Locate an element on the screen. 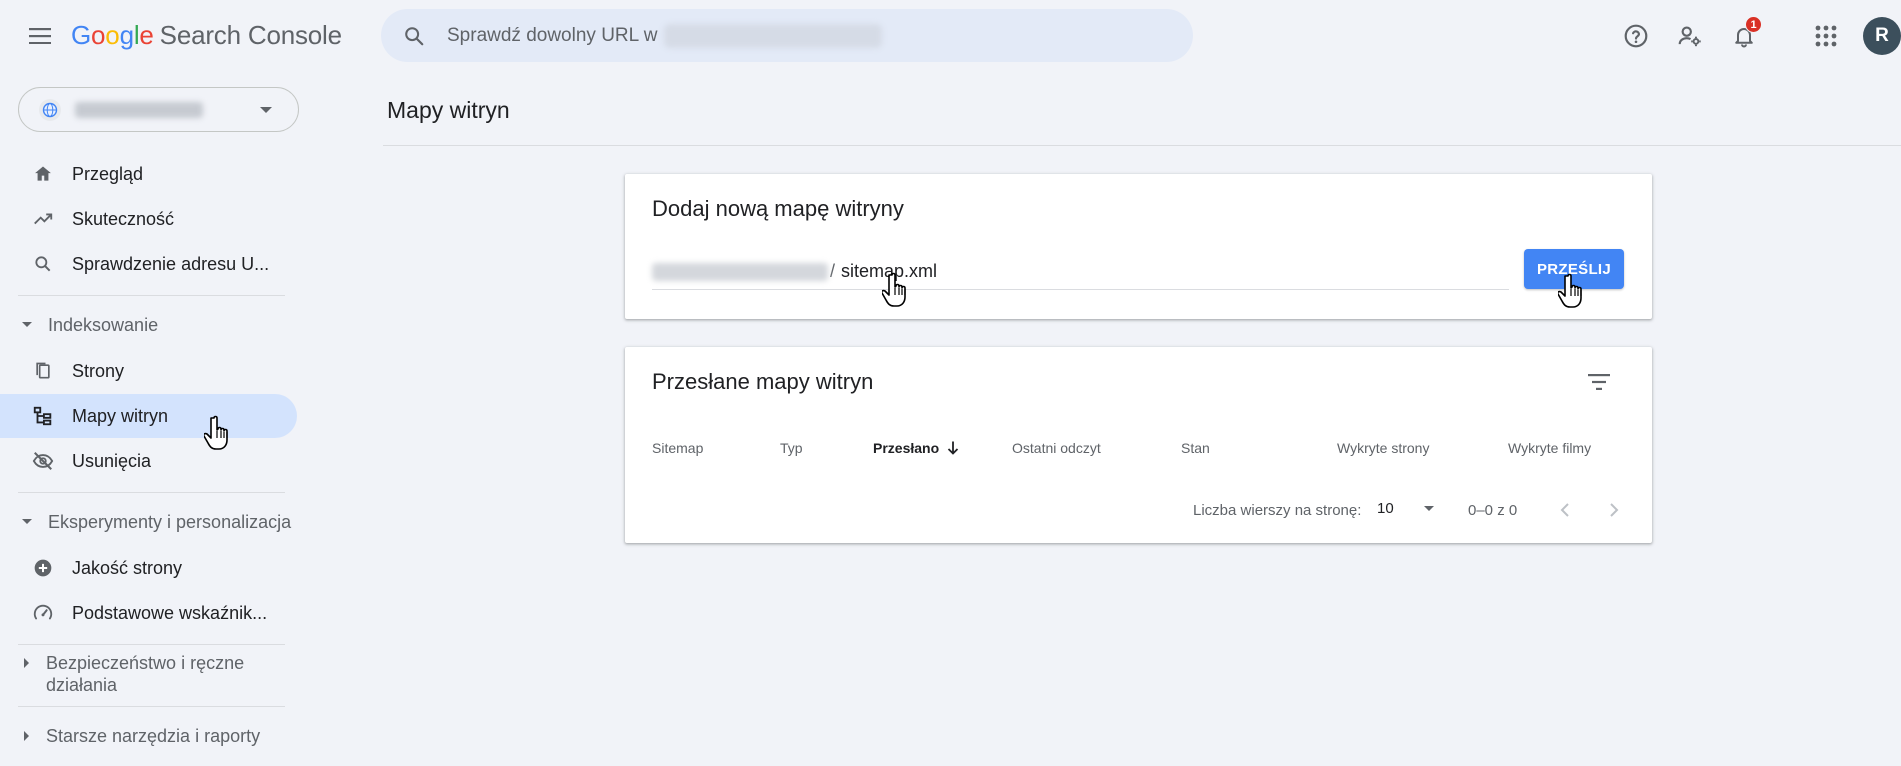  help-icon is located at coordinates (1636, 36).